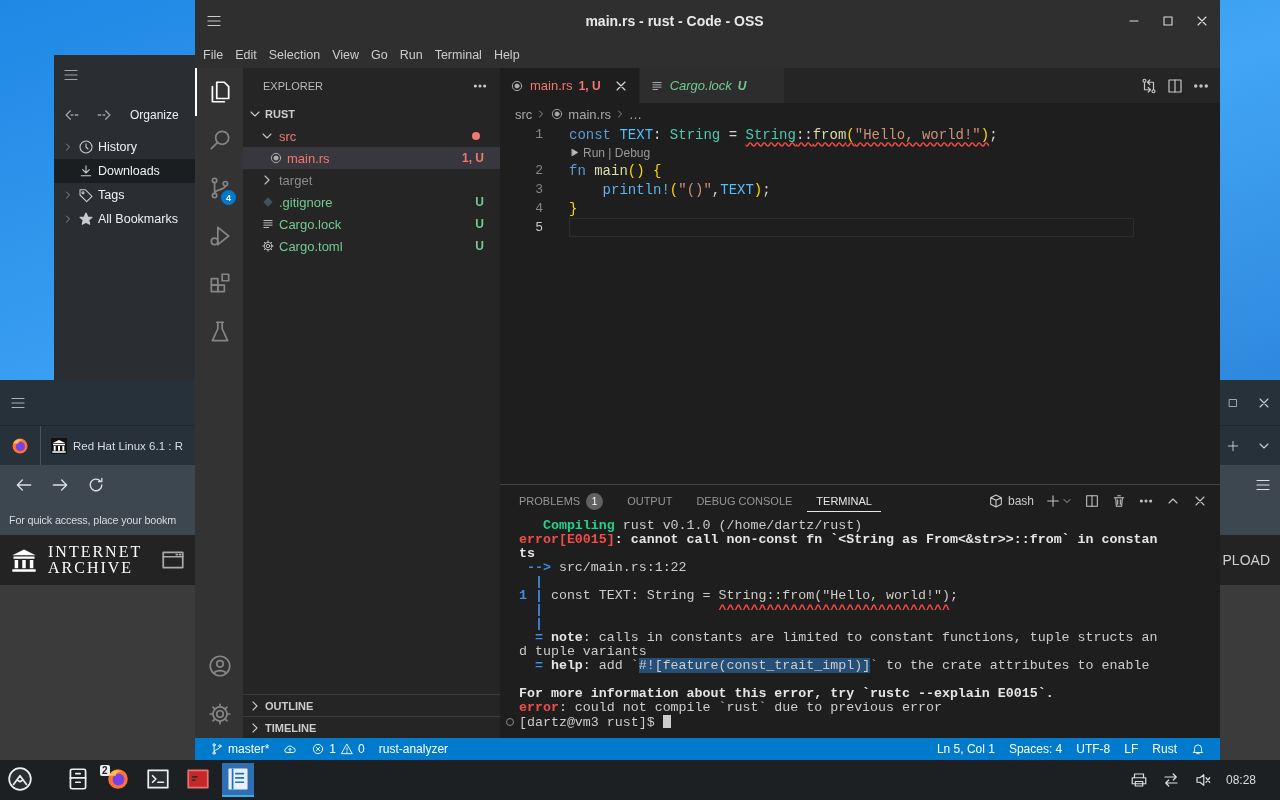 This screenshot has height=800, width=1280. What do you see at coordinates (289, 705) in the screenshot?
I see `section-title: OUTLINE` at bounding box center [289, 705].